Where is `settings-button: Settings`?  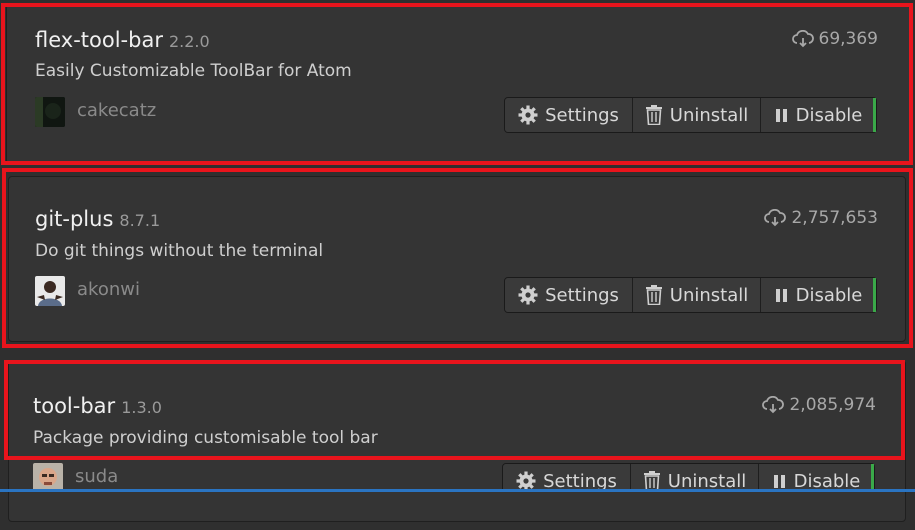
settings-button: Settings is located at coordinates (567, 477).